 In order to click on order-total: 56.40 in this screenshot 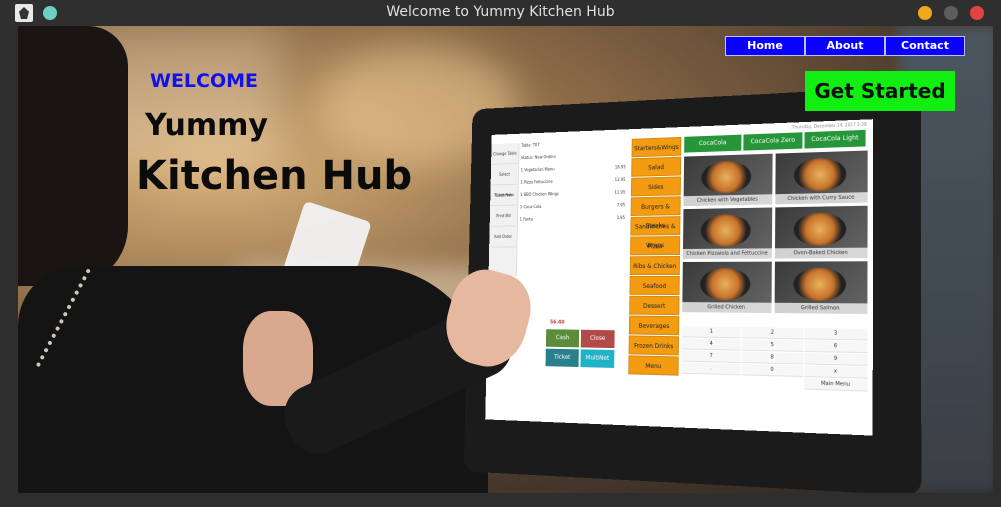, I will do `click(557, 322)`.